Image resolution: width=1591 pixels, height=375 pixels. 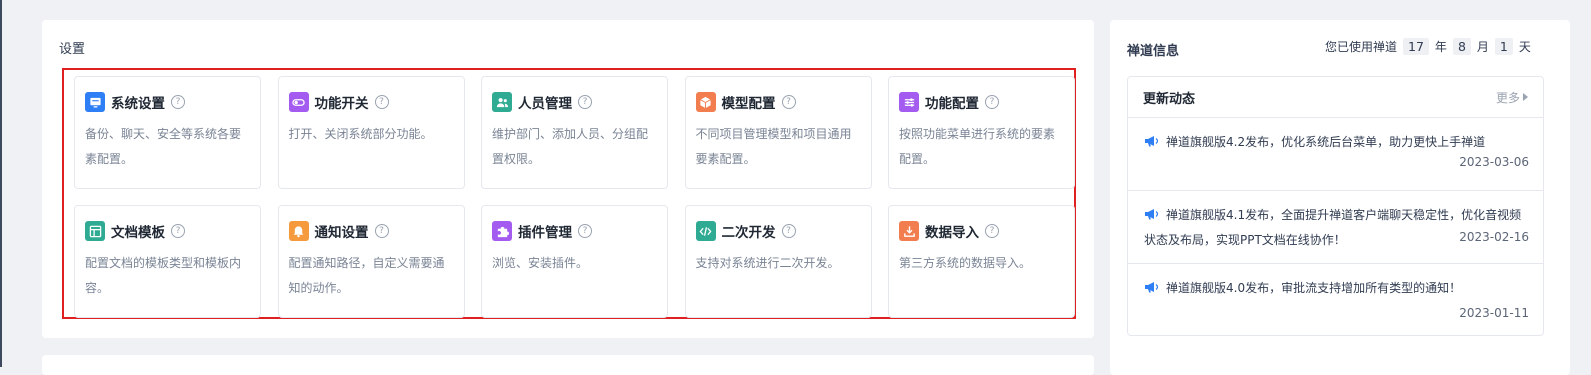 I want to click on news-text: 禅道旗舰版4.2发布，优化系统后台菜单，助力更快上手禅道, so click(x=1326, y=142).